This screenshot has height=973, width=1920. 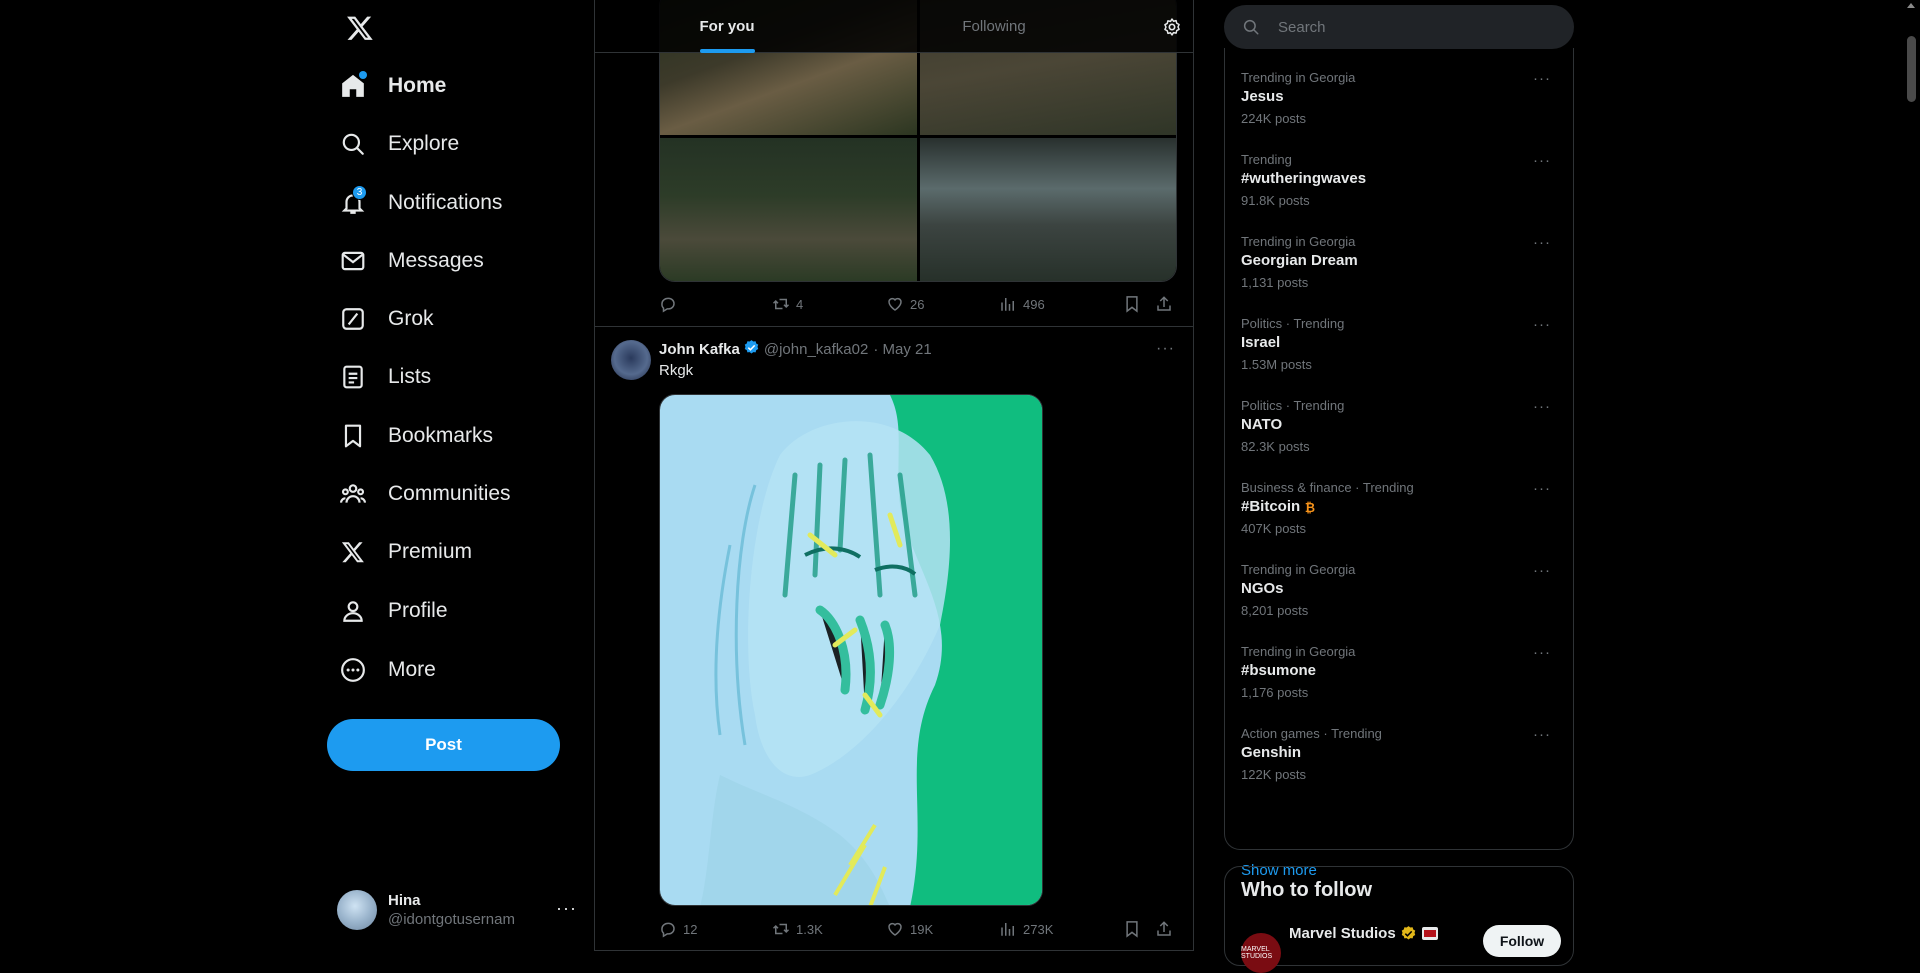 What do you see at coordinates (1363, 933) in the screenshot?
I see `suggestion-name: Marvel Studios` at bounding box center [1363, 933].